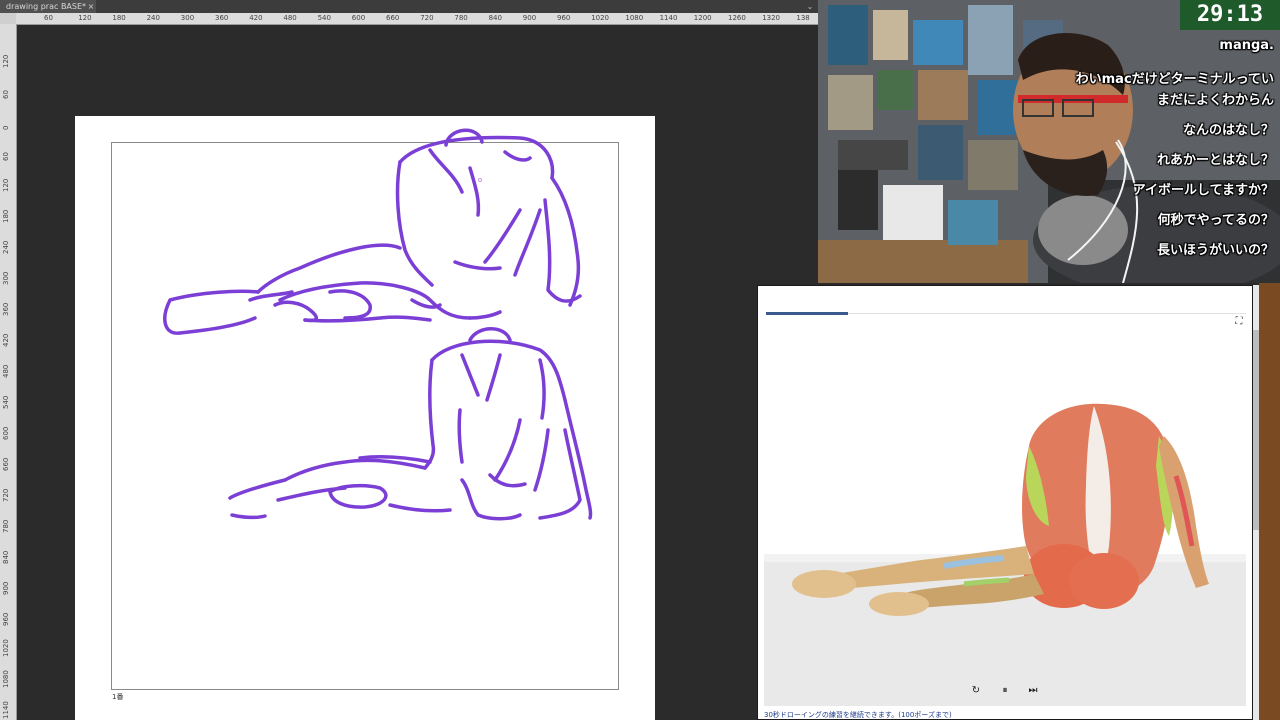 The image size is (1280, 720). What do you see at coordinates (976, 691) in the screenshot?
I see `replay-icon: ↻` at bounding box center [976, 691].